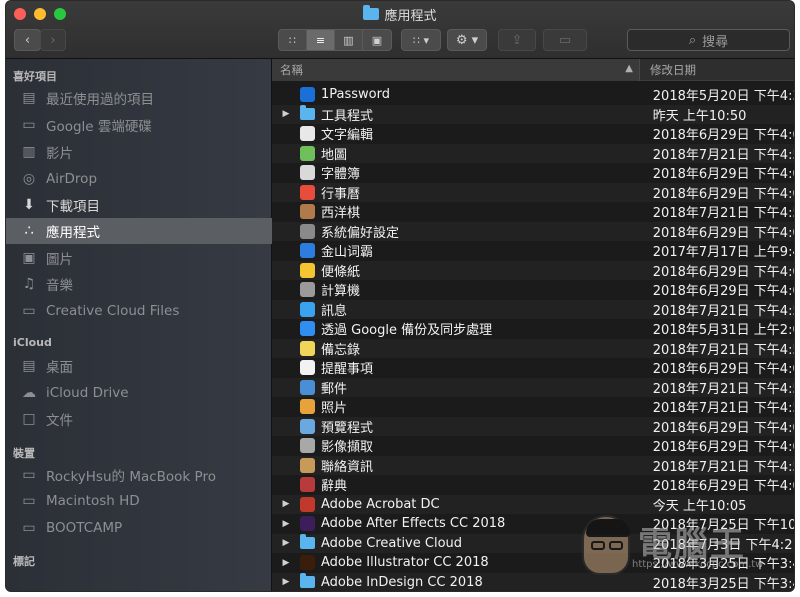 Image resolution: width=800 pixels, height=597 pixels. I want to click on file-row: 影像擷取 2018年6月29日 下午4:07, so click(533, 446).